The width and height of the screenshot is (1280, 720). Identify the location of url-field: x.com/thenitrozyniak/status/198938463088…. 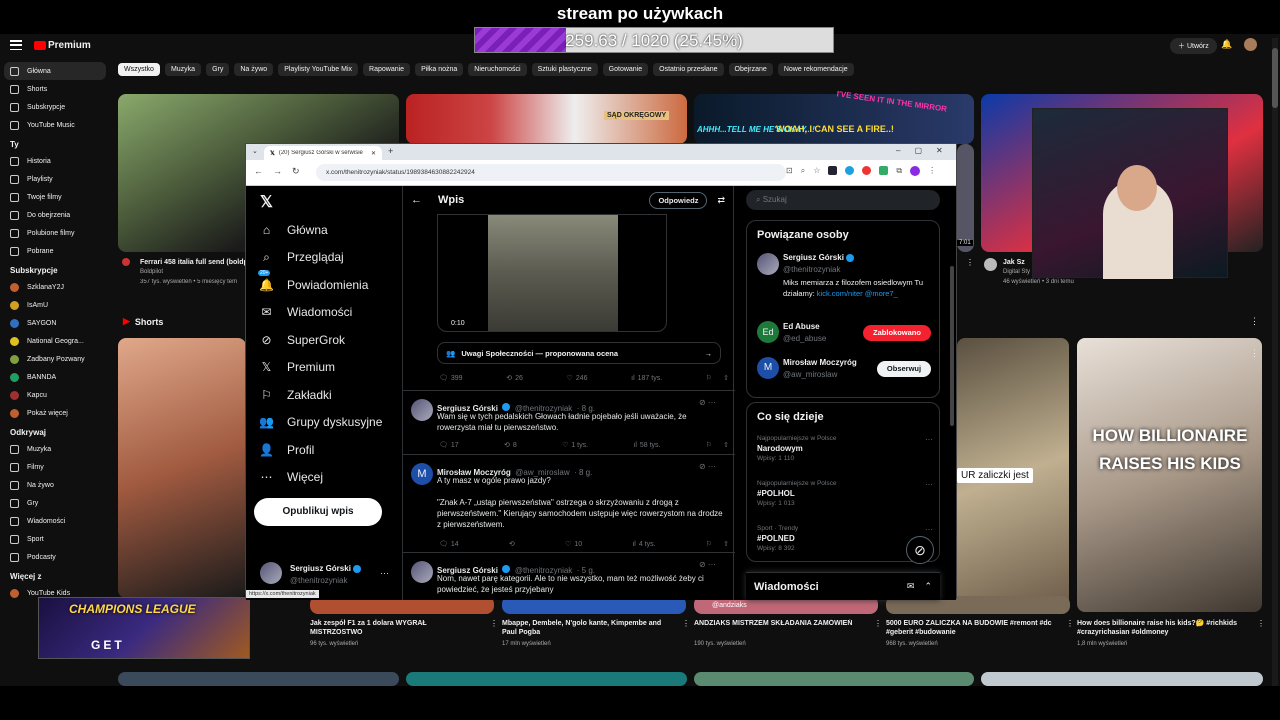
(551, 172).